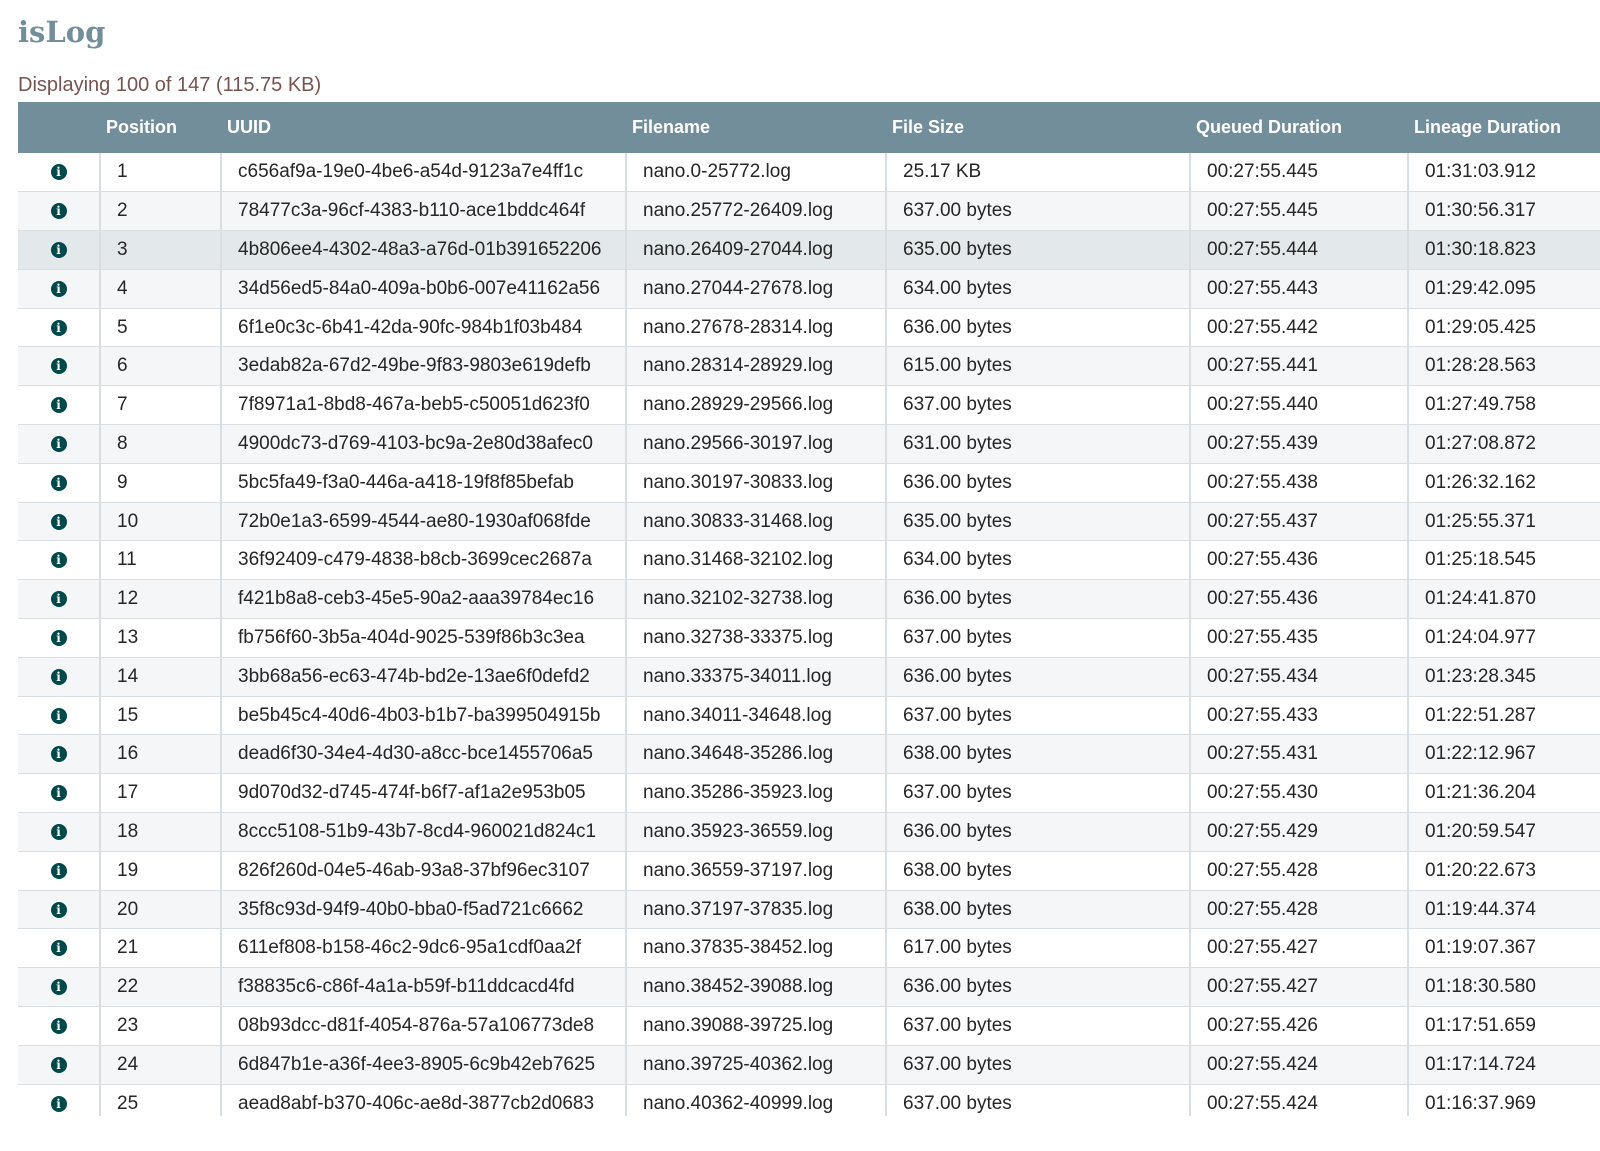  What do you see at coordinates (160, 483) in the screenshot?
I see `cell-position: 9` at bounding box center [160, 483].